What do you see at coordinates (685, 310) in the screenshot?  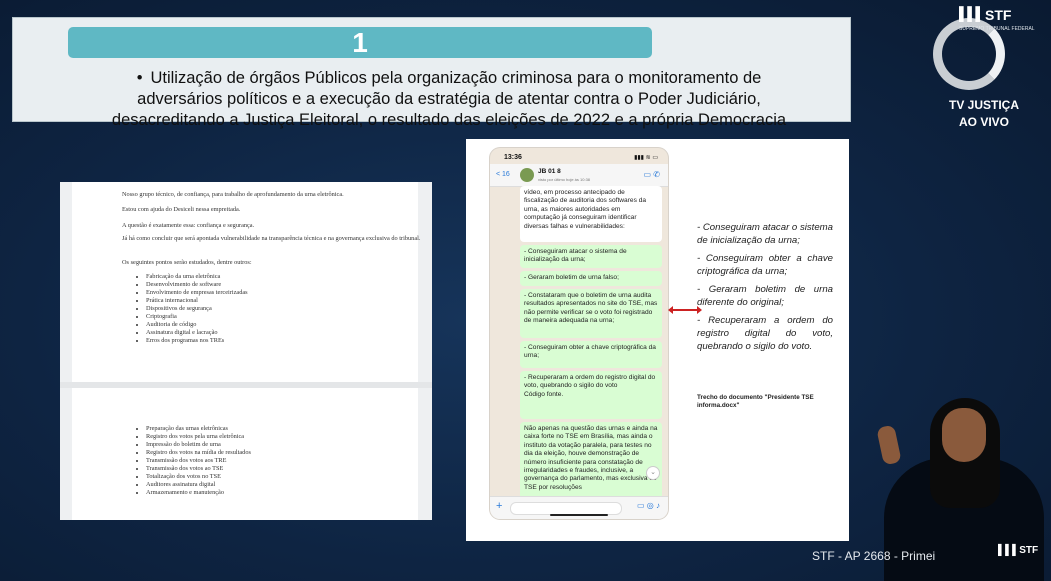 I see `double-arrow-icon` at bounding box center [685, 310].